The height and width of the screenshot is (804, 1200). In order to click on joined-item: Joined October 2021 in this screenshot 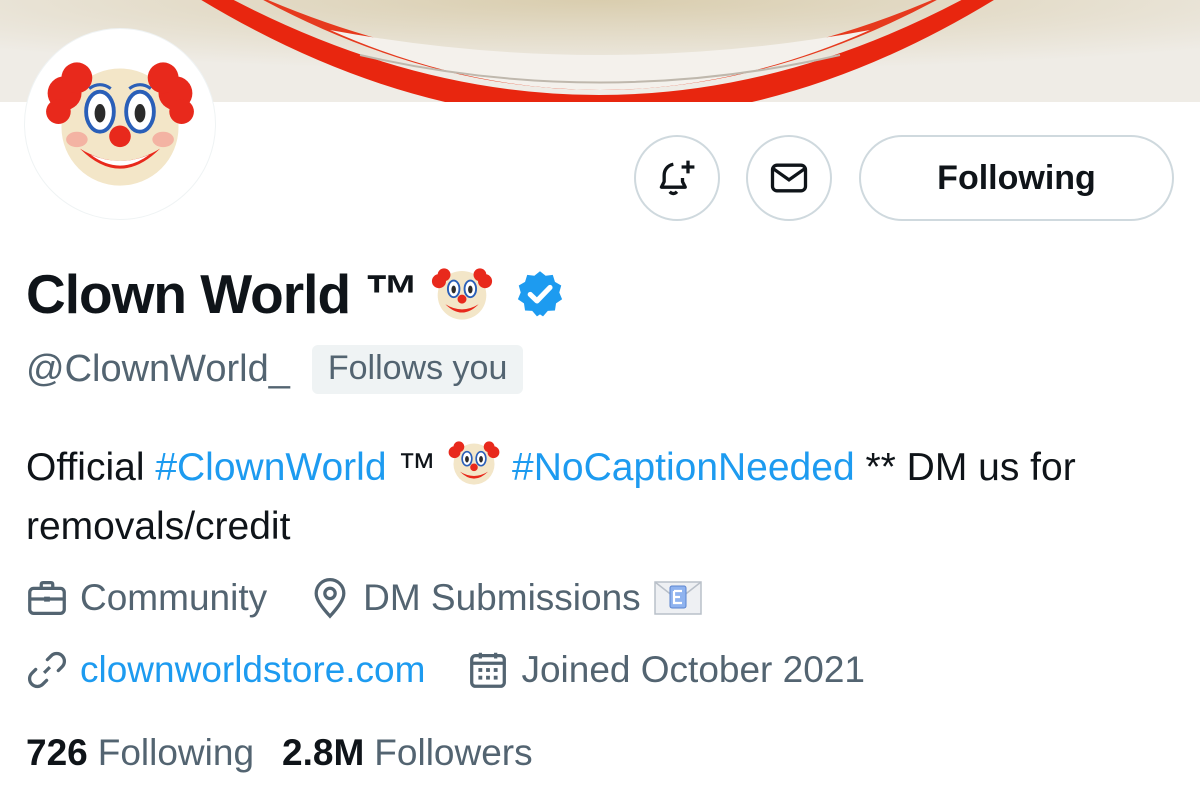, I will do `click(665, 670)`.